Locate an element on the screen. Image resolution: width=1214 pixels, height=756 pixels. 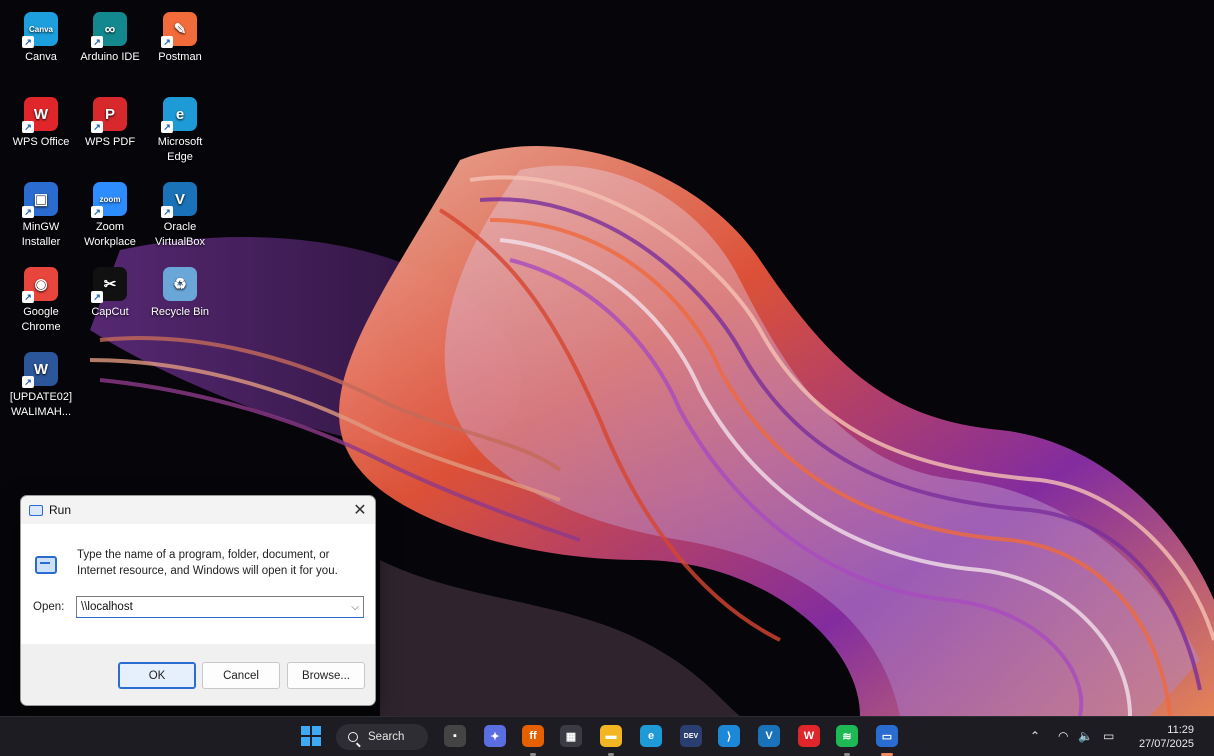
virtualbox-icon: V is located at coordinates (769, 736).